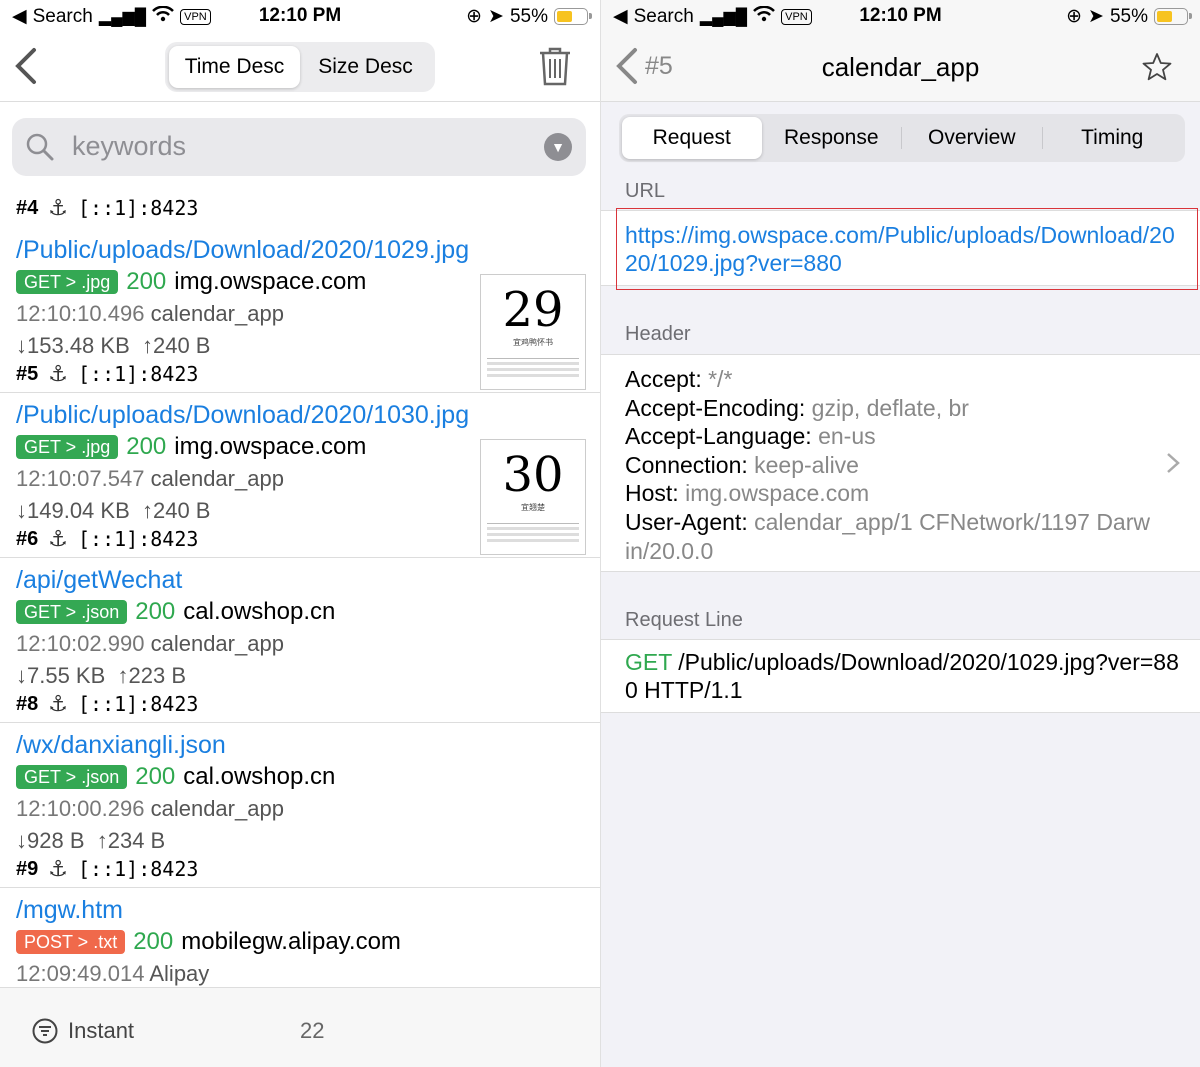 The width and height of the screenshot is (1200, 1067). I want to click on header-key: Accept-Language:, so click(718, 436).